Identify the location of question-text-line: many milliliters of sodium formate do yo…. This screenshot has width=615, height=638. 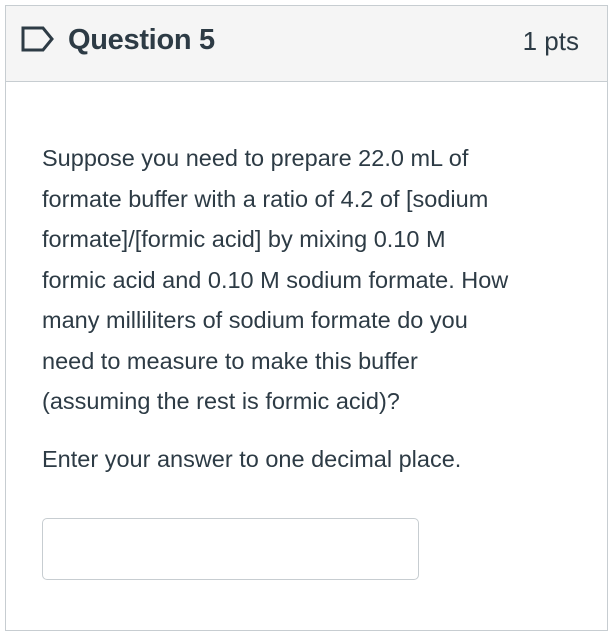
(255, 320).